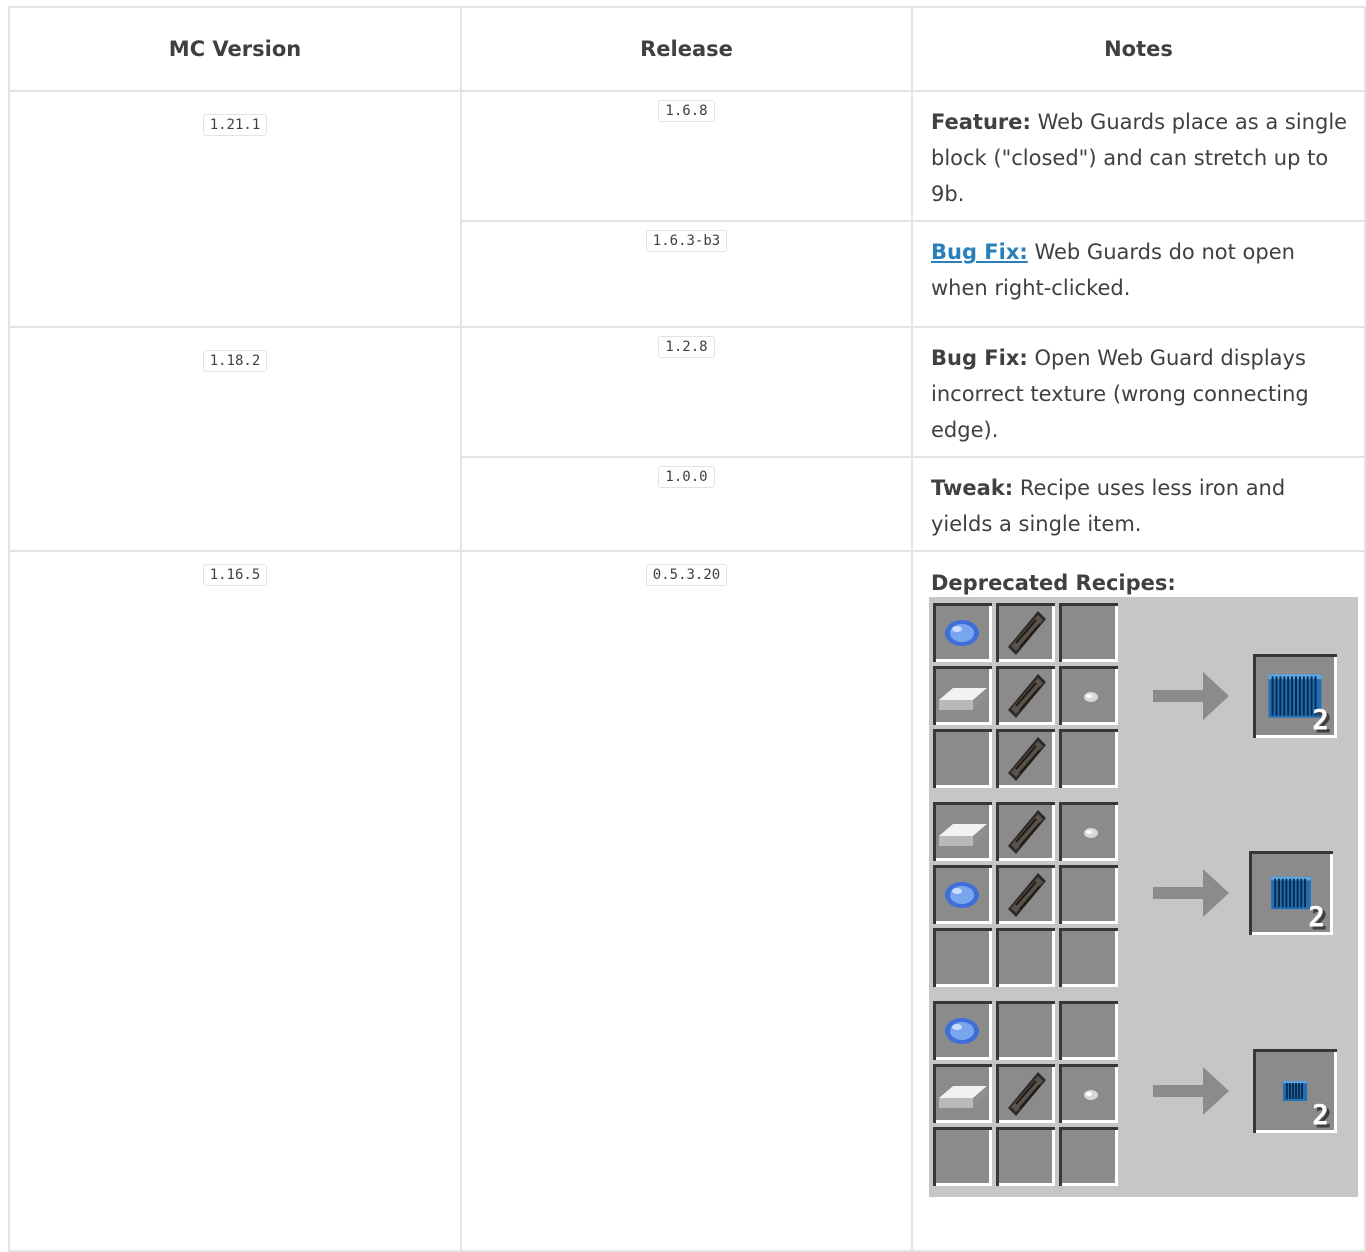 The height and width of the screenshot is (1252, 1366). Describe the element at coordinates (981, 122) in the screenshot. I see `note-label: Feature:` at that location.